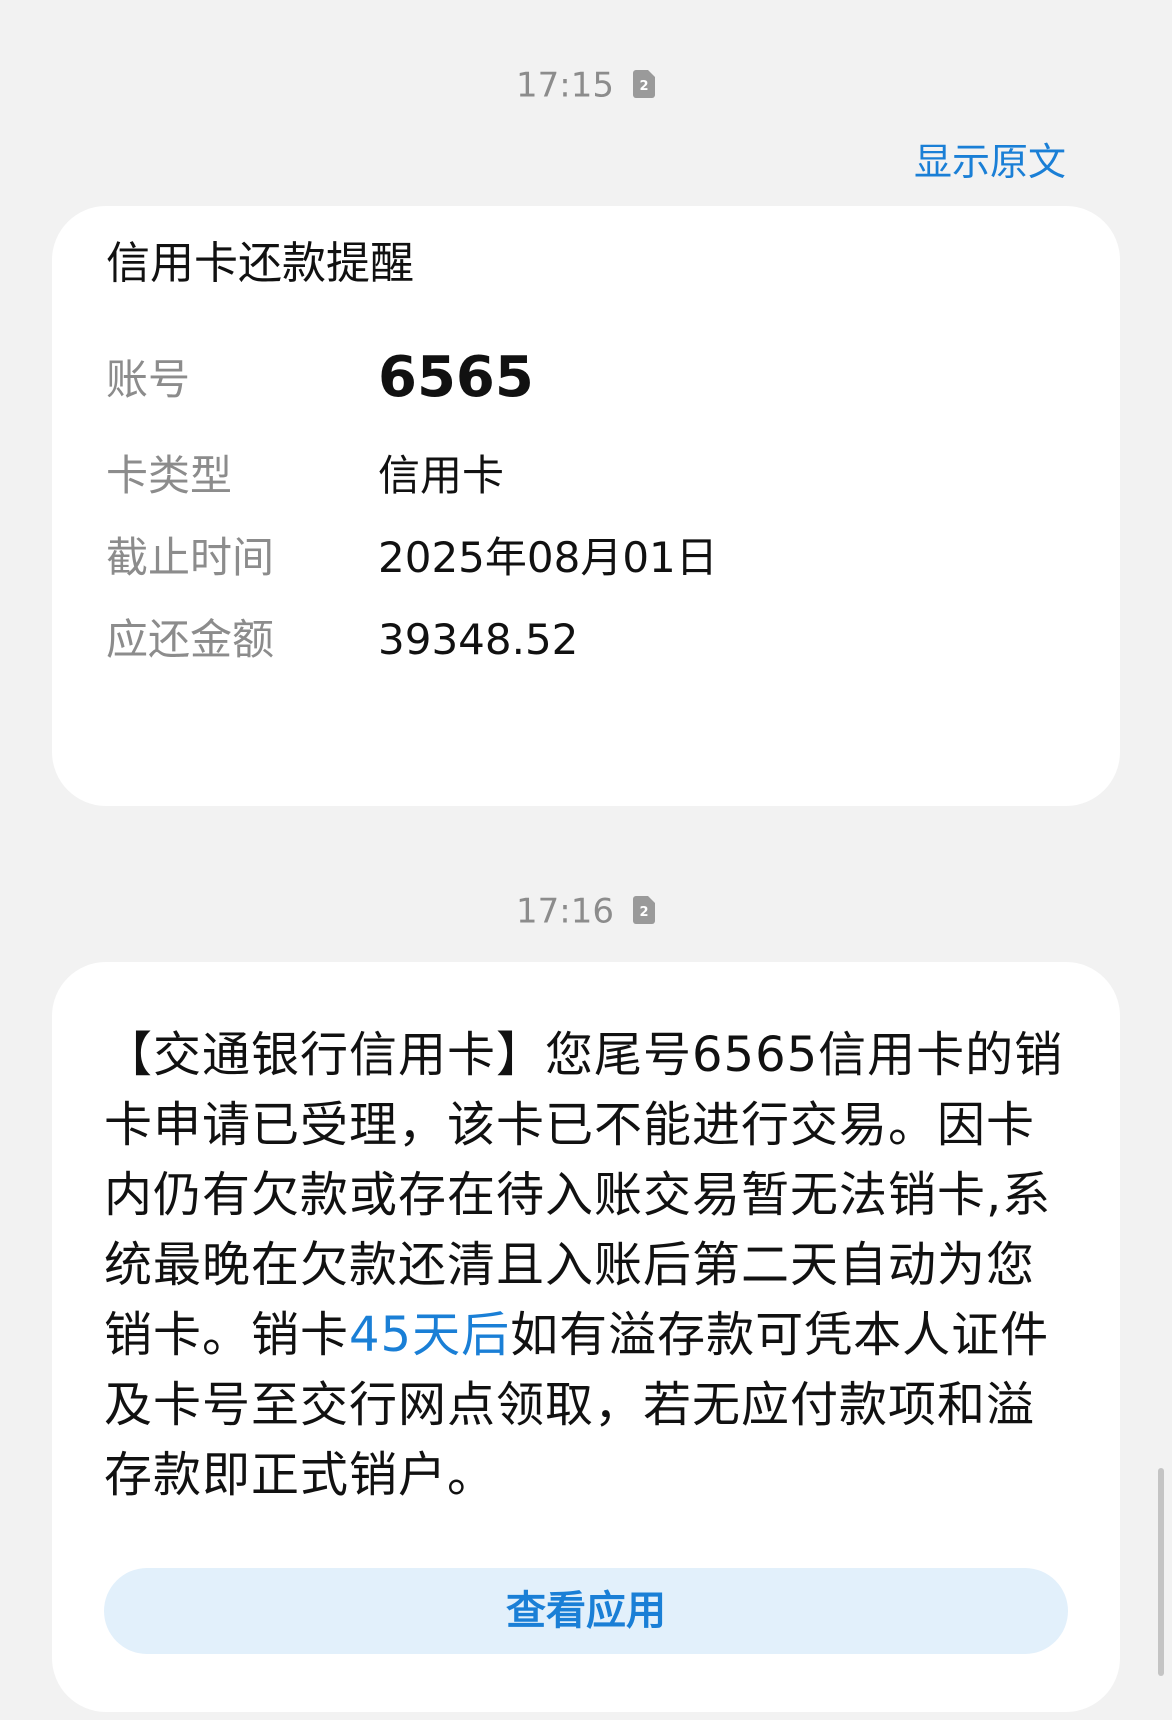 This screenshot has width=1172, height=1720. What do you see at coordinates (260, 263) in the screenshot?
I see `reminder-card-title: 信用卡还款提醒` at bounding box center [260, 263].